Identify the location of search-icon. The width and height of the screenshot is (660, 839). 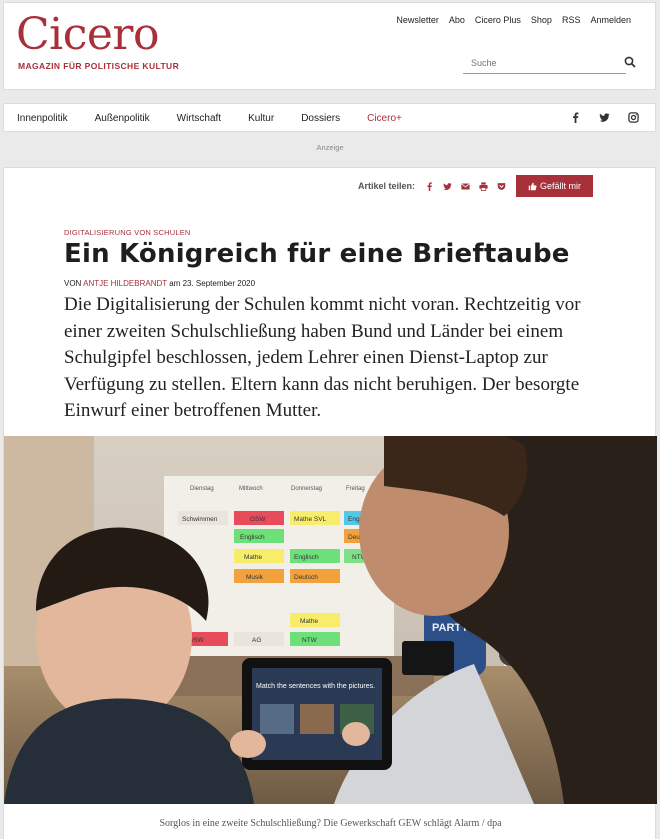
(630, 62).